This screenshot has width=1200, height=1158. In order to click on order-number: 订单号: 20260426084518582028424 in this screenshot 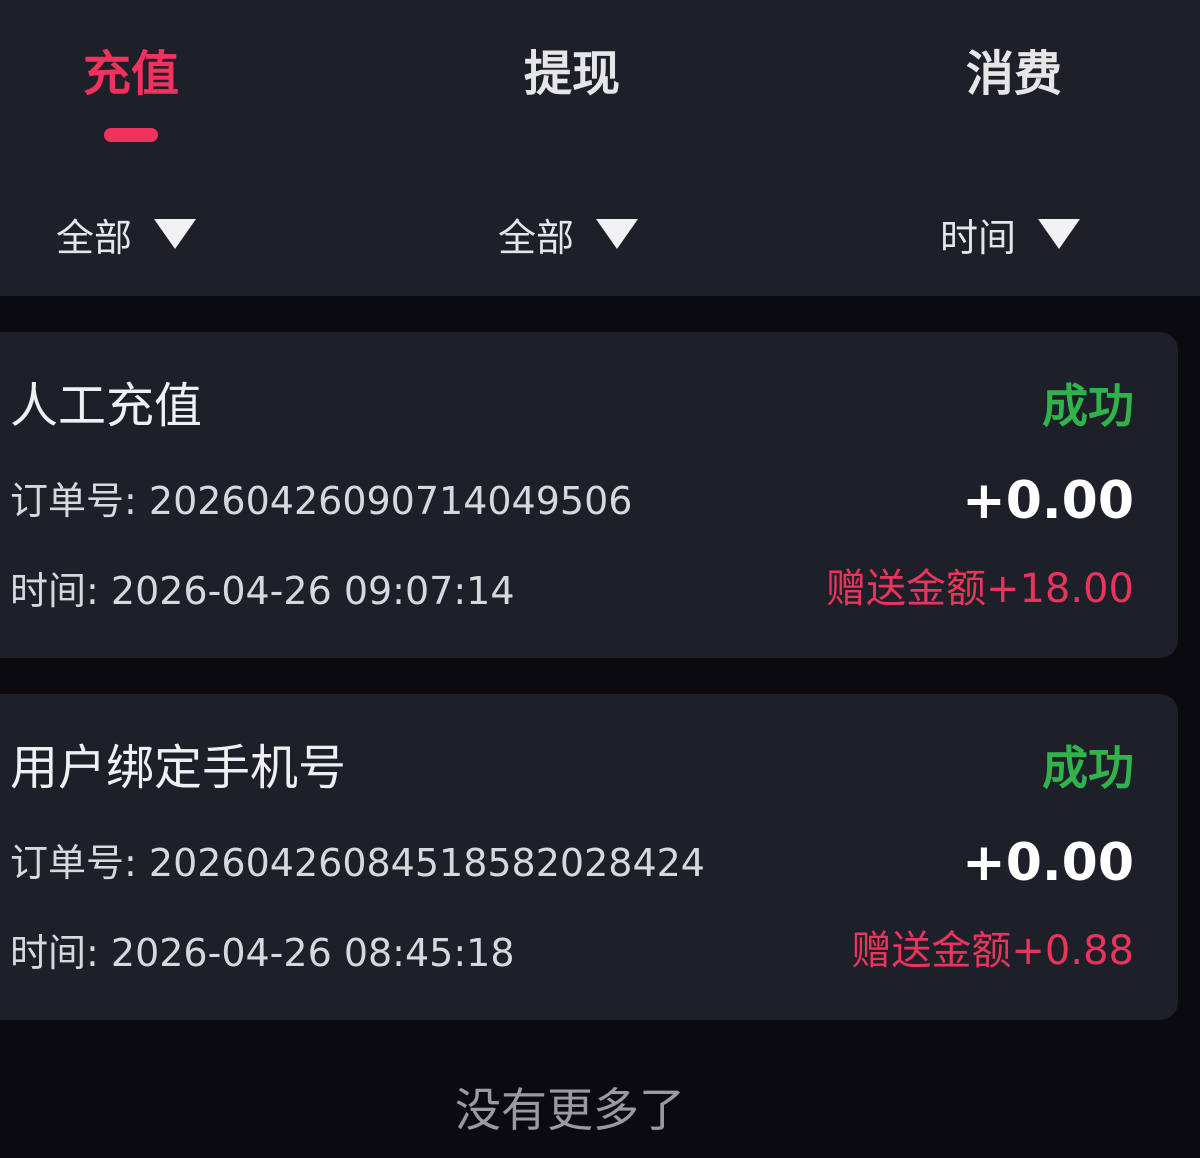, I will do `click(357, 863)`.